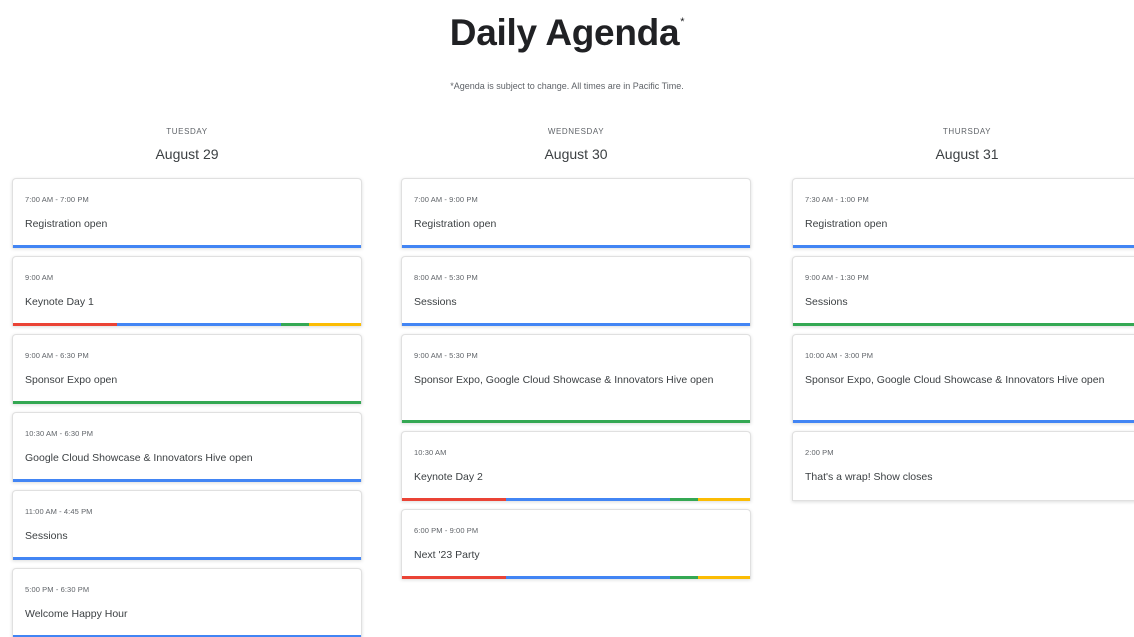  I want to click on event-time: 8:00 AM - 5:30 PM, so click(446, 277).